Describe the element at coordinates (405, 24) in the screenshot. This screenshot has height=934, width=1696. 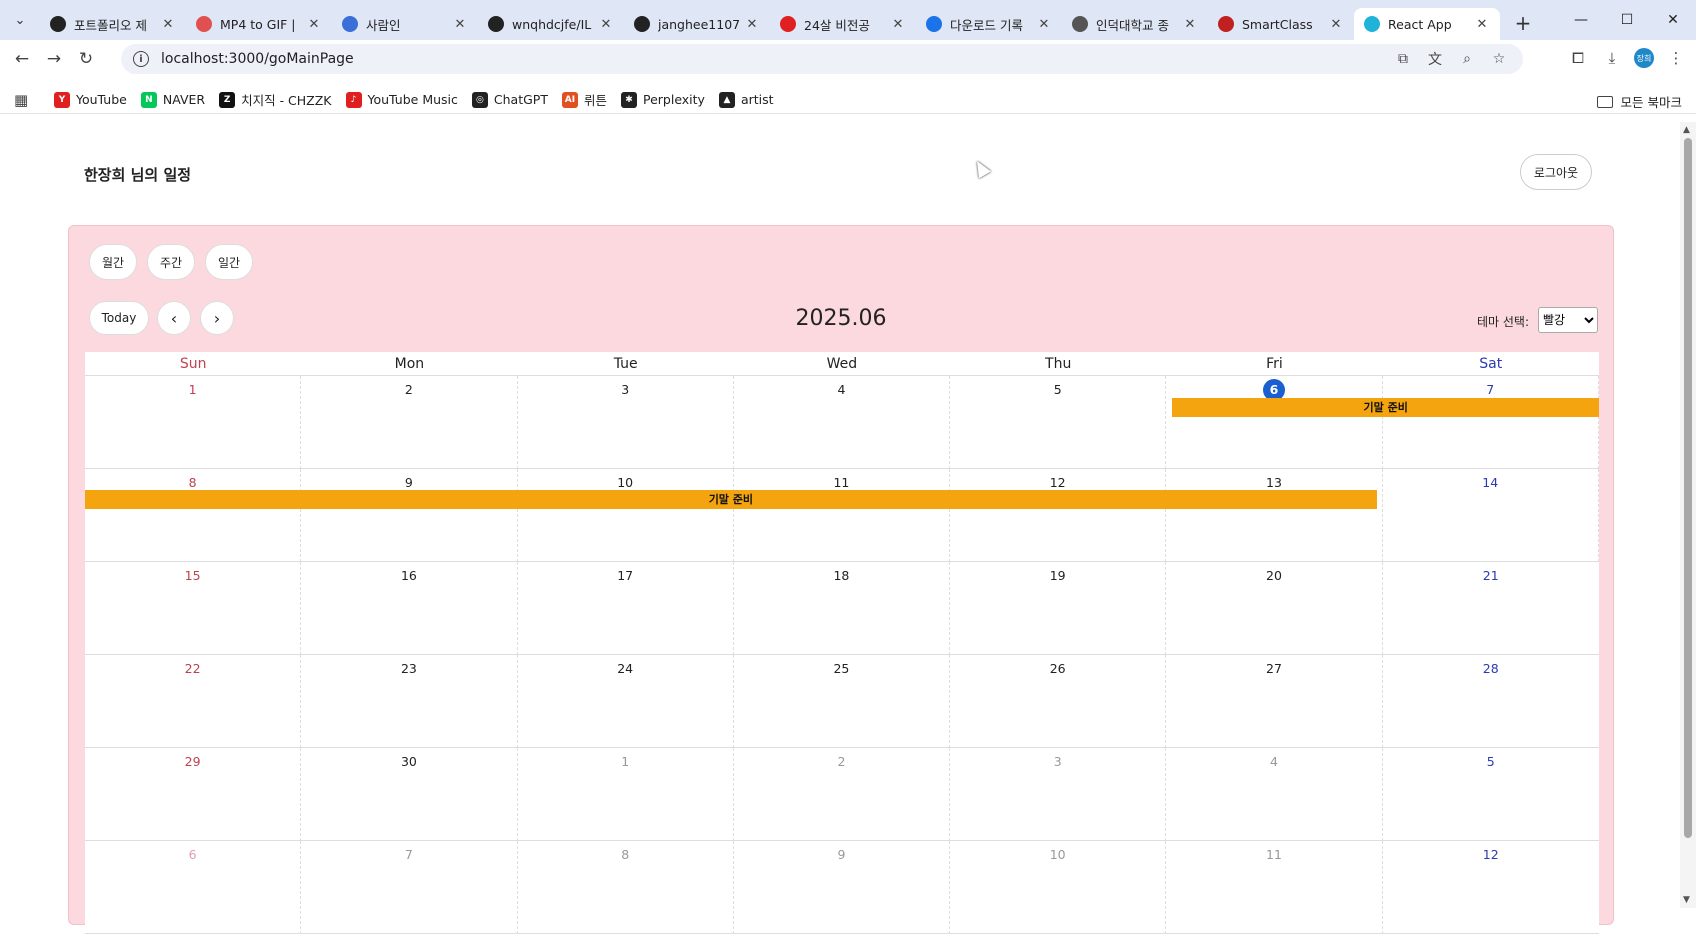
I see `browser-tab: 사람인 ✕` at that location.